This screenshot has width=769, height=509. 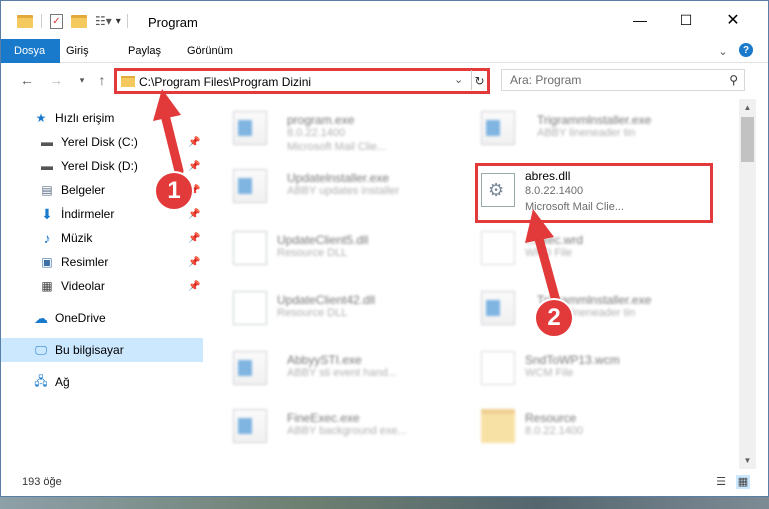 I want to click on desktop-background, so click(x=384, y=503).